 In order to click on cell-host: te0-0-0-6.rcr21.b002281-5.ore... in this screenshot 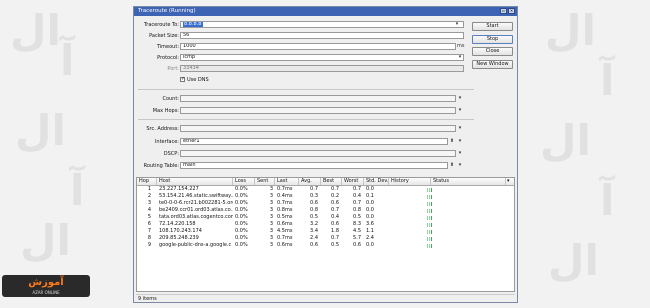, I will do `click(196, 203)`.